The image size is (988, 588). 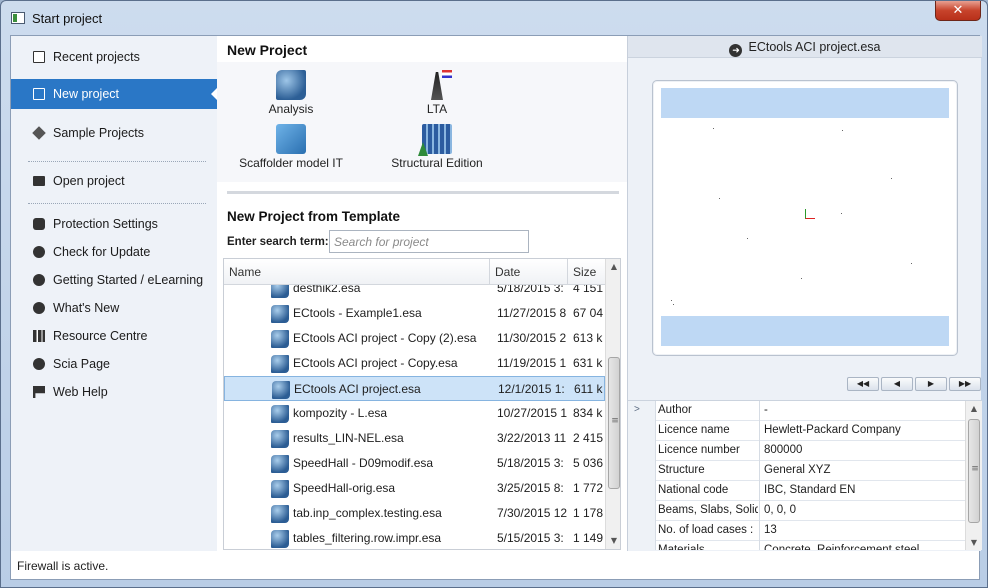 I want to click on sidebar-item-scia-page: Scia Page, so click(x=114, y=364).